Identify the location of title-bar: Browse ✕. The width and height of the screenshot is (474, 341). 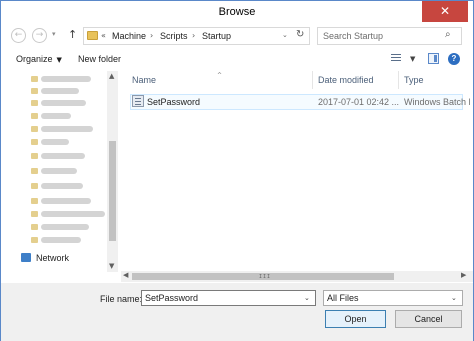
(237, 13).